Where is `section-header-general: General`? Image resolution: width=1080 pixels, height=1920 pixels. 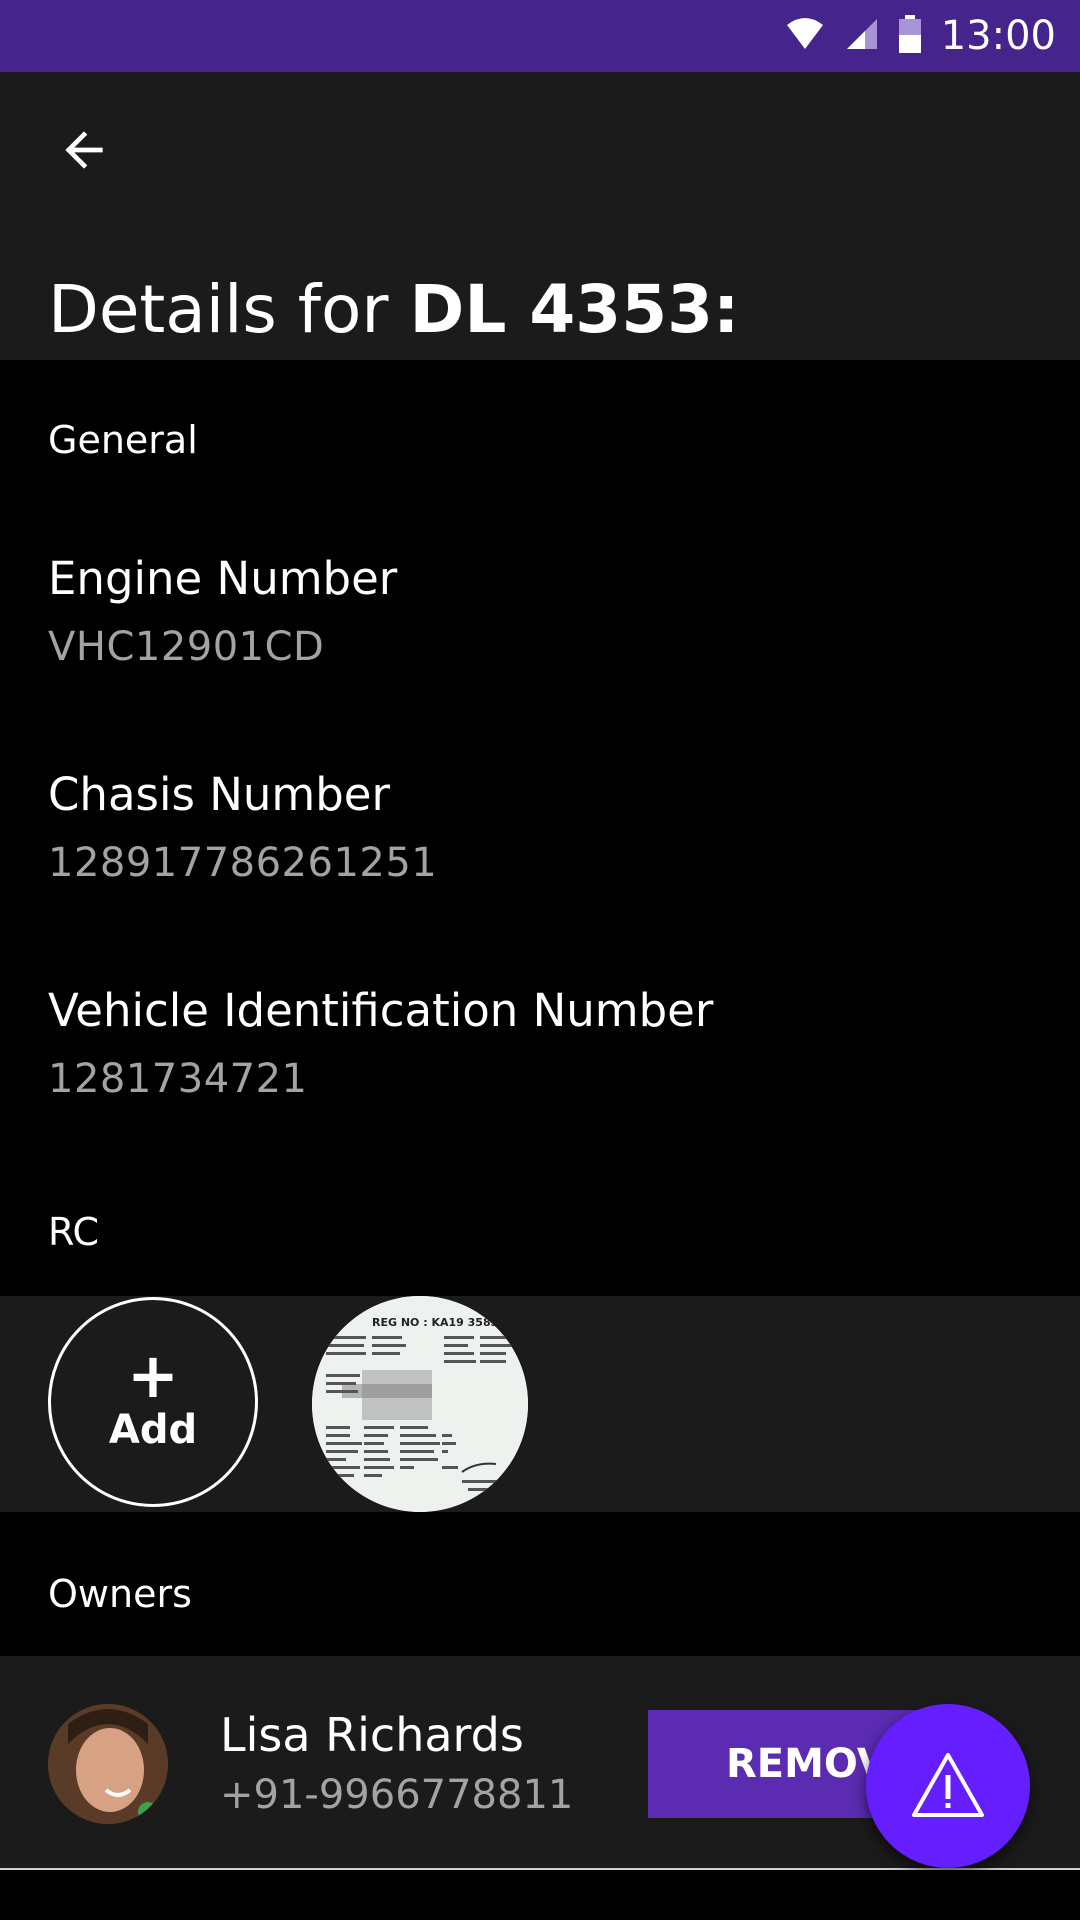
section-header-general: General is located at coordinates (123, 440).